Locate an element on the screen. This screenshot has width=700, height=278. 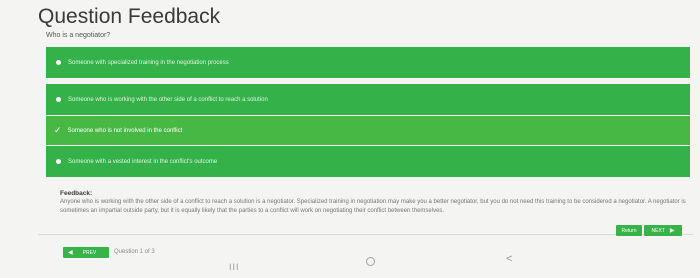
back-icon: < is located at coordinates (509, 261).